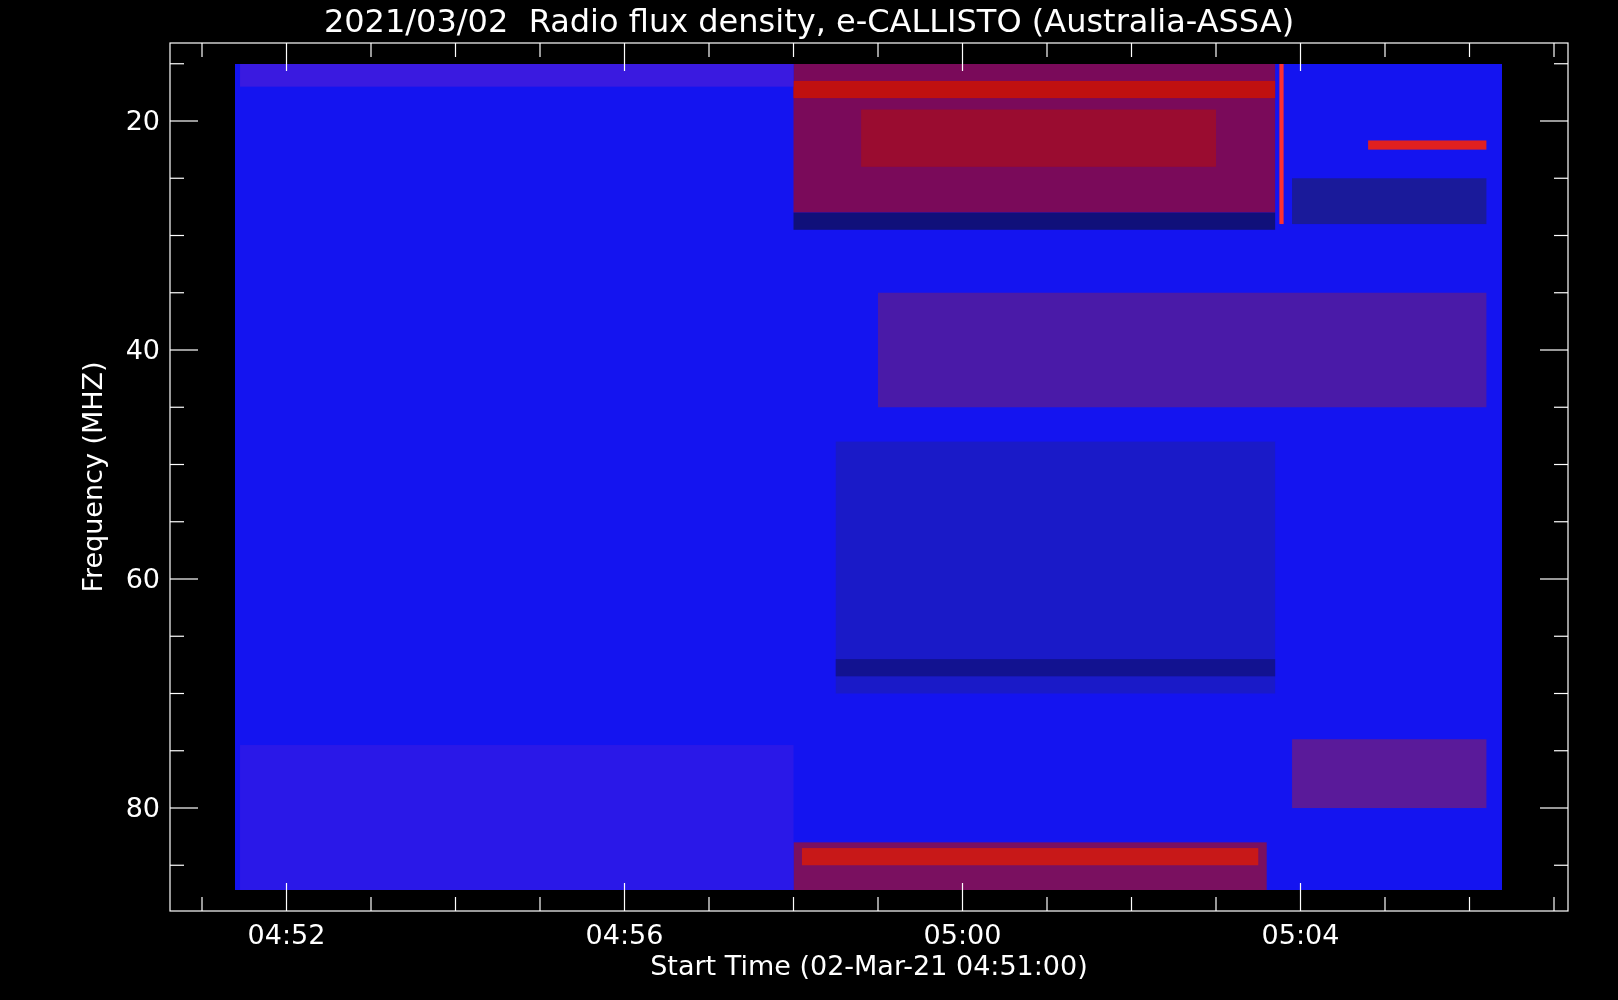 Image resolution: width=1618 pixels, height=1000 pixels. What do you see at coordinates (286, 934) in the screenshot?
I see `x-tick-label: 04:52` at bounding box center [286, 934].